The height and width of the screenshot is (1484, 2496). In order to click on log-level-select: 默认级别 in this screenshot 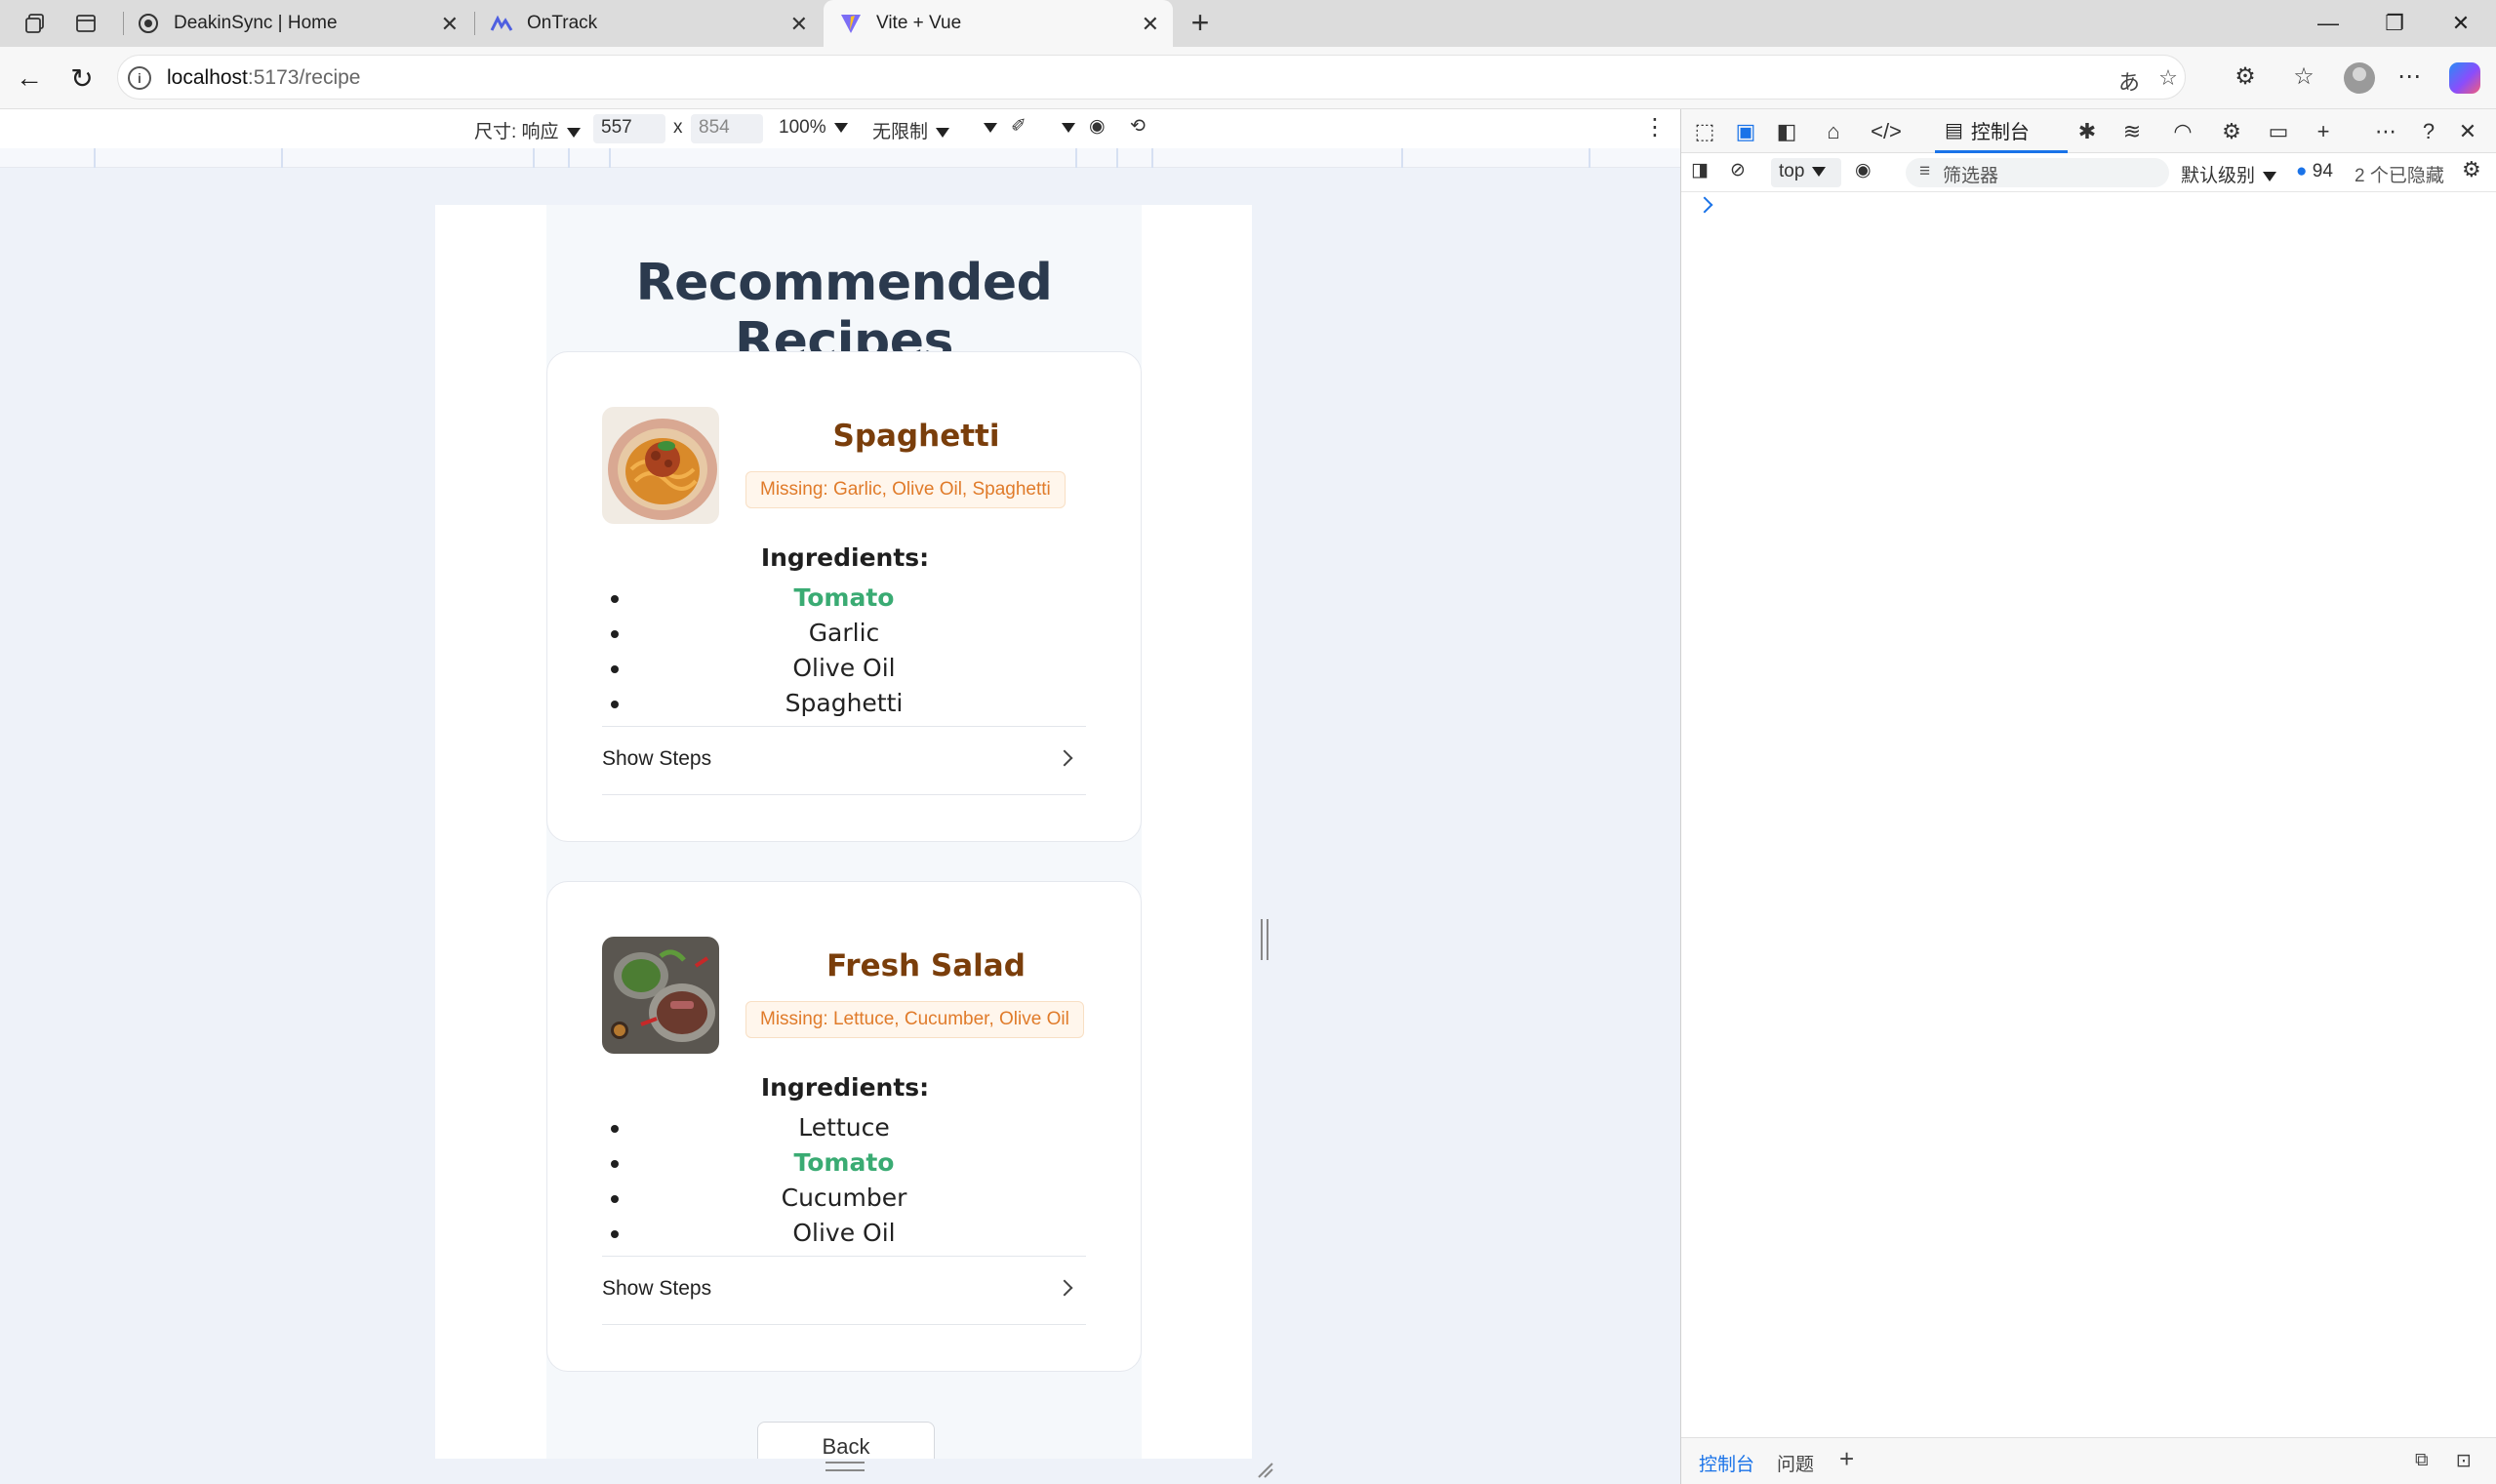, I will do `click(2229, 174)`.